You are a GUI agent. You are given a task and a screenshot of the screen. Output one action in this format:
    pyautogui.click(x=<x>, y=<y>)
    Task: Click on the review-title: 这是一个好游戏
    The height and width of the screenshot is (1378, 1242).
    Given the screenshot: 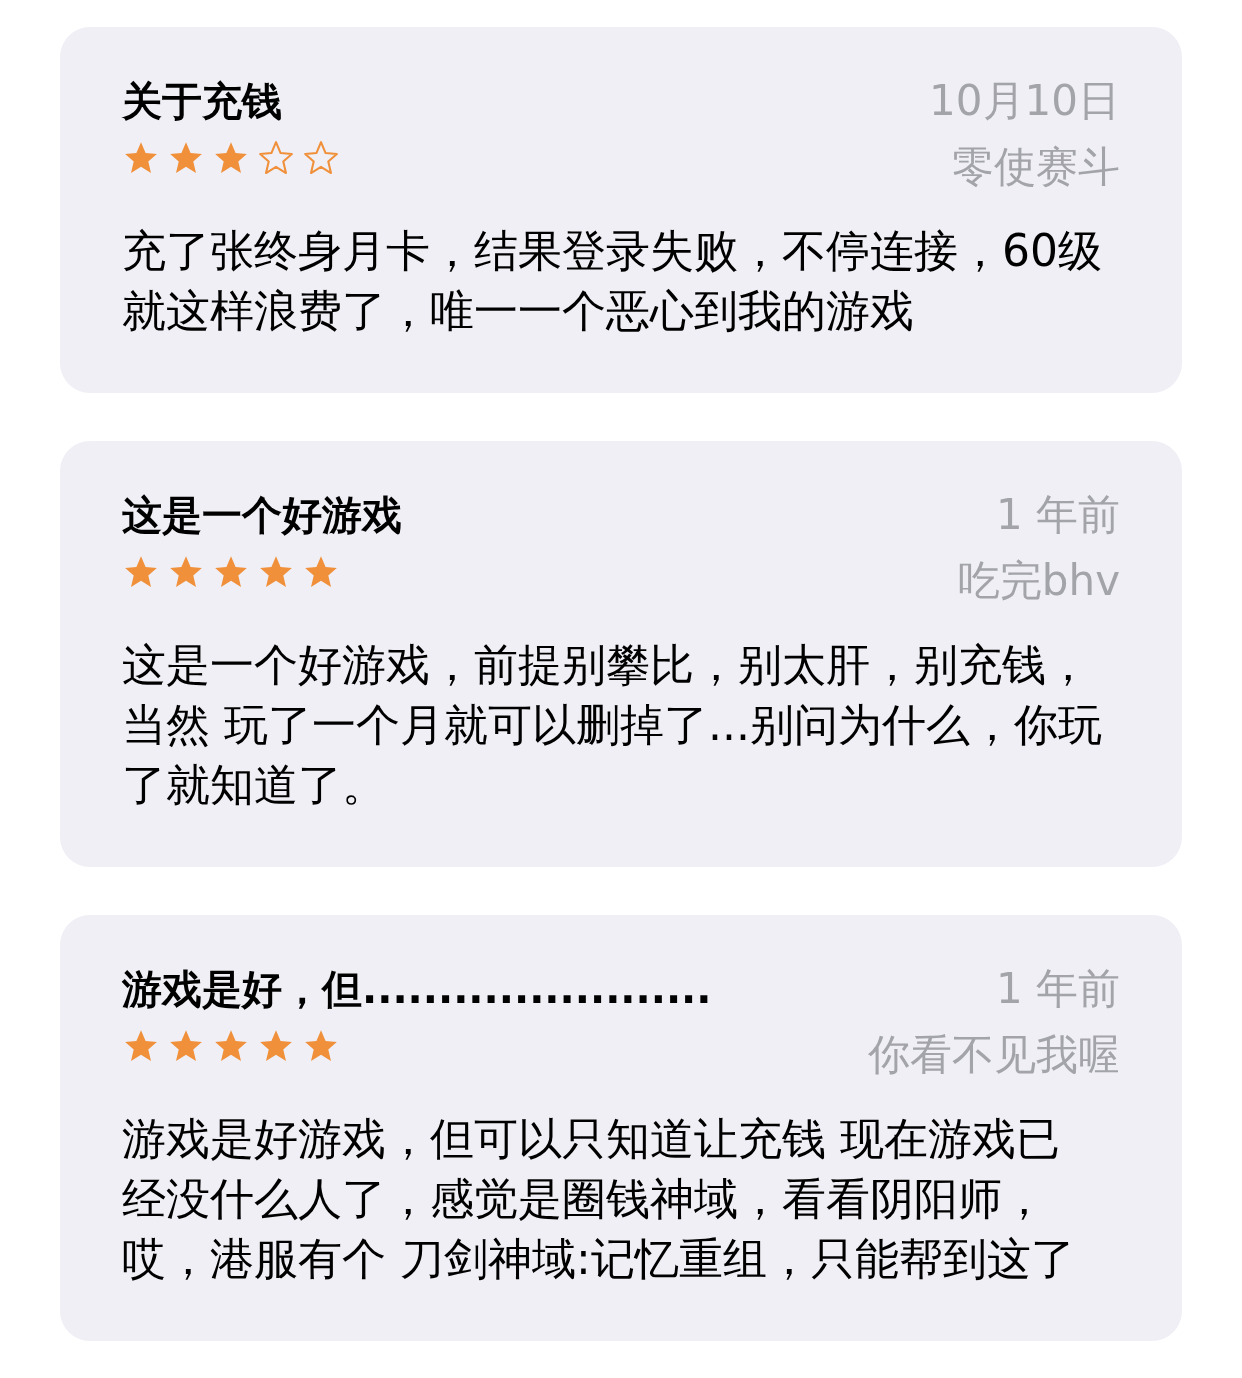 What is the action you would take?
    pyautogui.click(x=262, y=515)
    